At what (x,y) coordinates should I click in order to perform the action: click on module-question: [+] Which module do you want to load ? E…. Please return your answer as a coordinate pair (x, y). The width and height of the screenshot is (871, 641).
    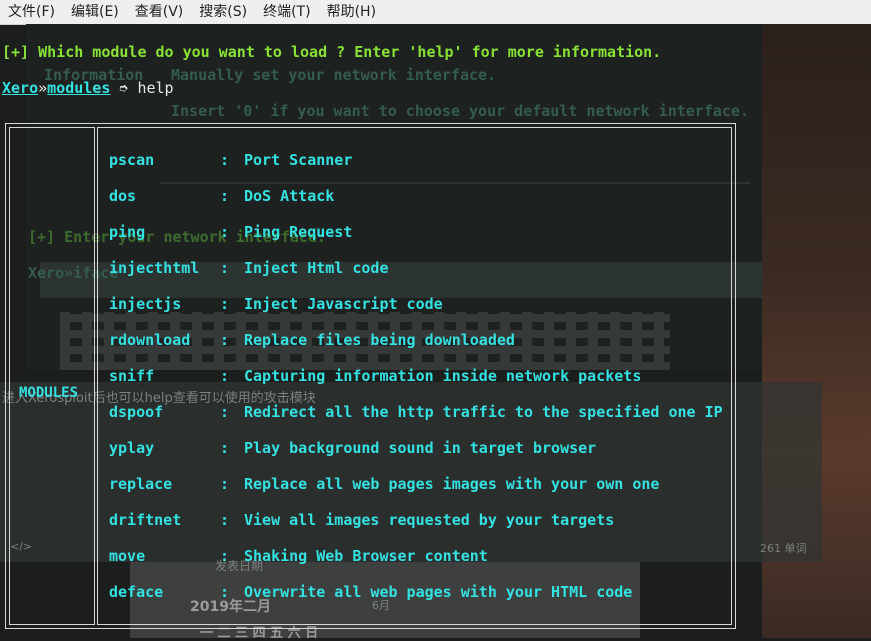
    Looking at the image, I should click on (332, 52).